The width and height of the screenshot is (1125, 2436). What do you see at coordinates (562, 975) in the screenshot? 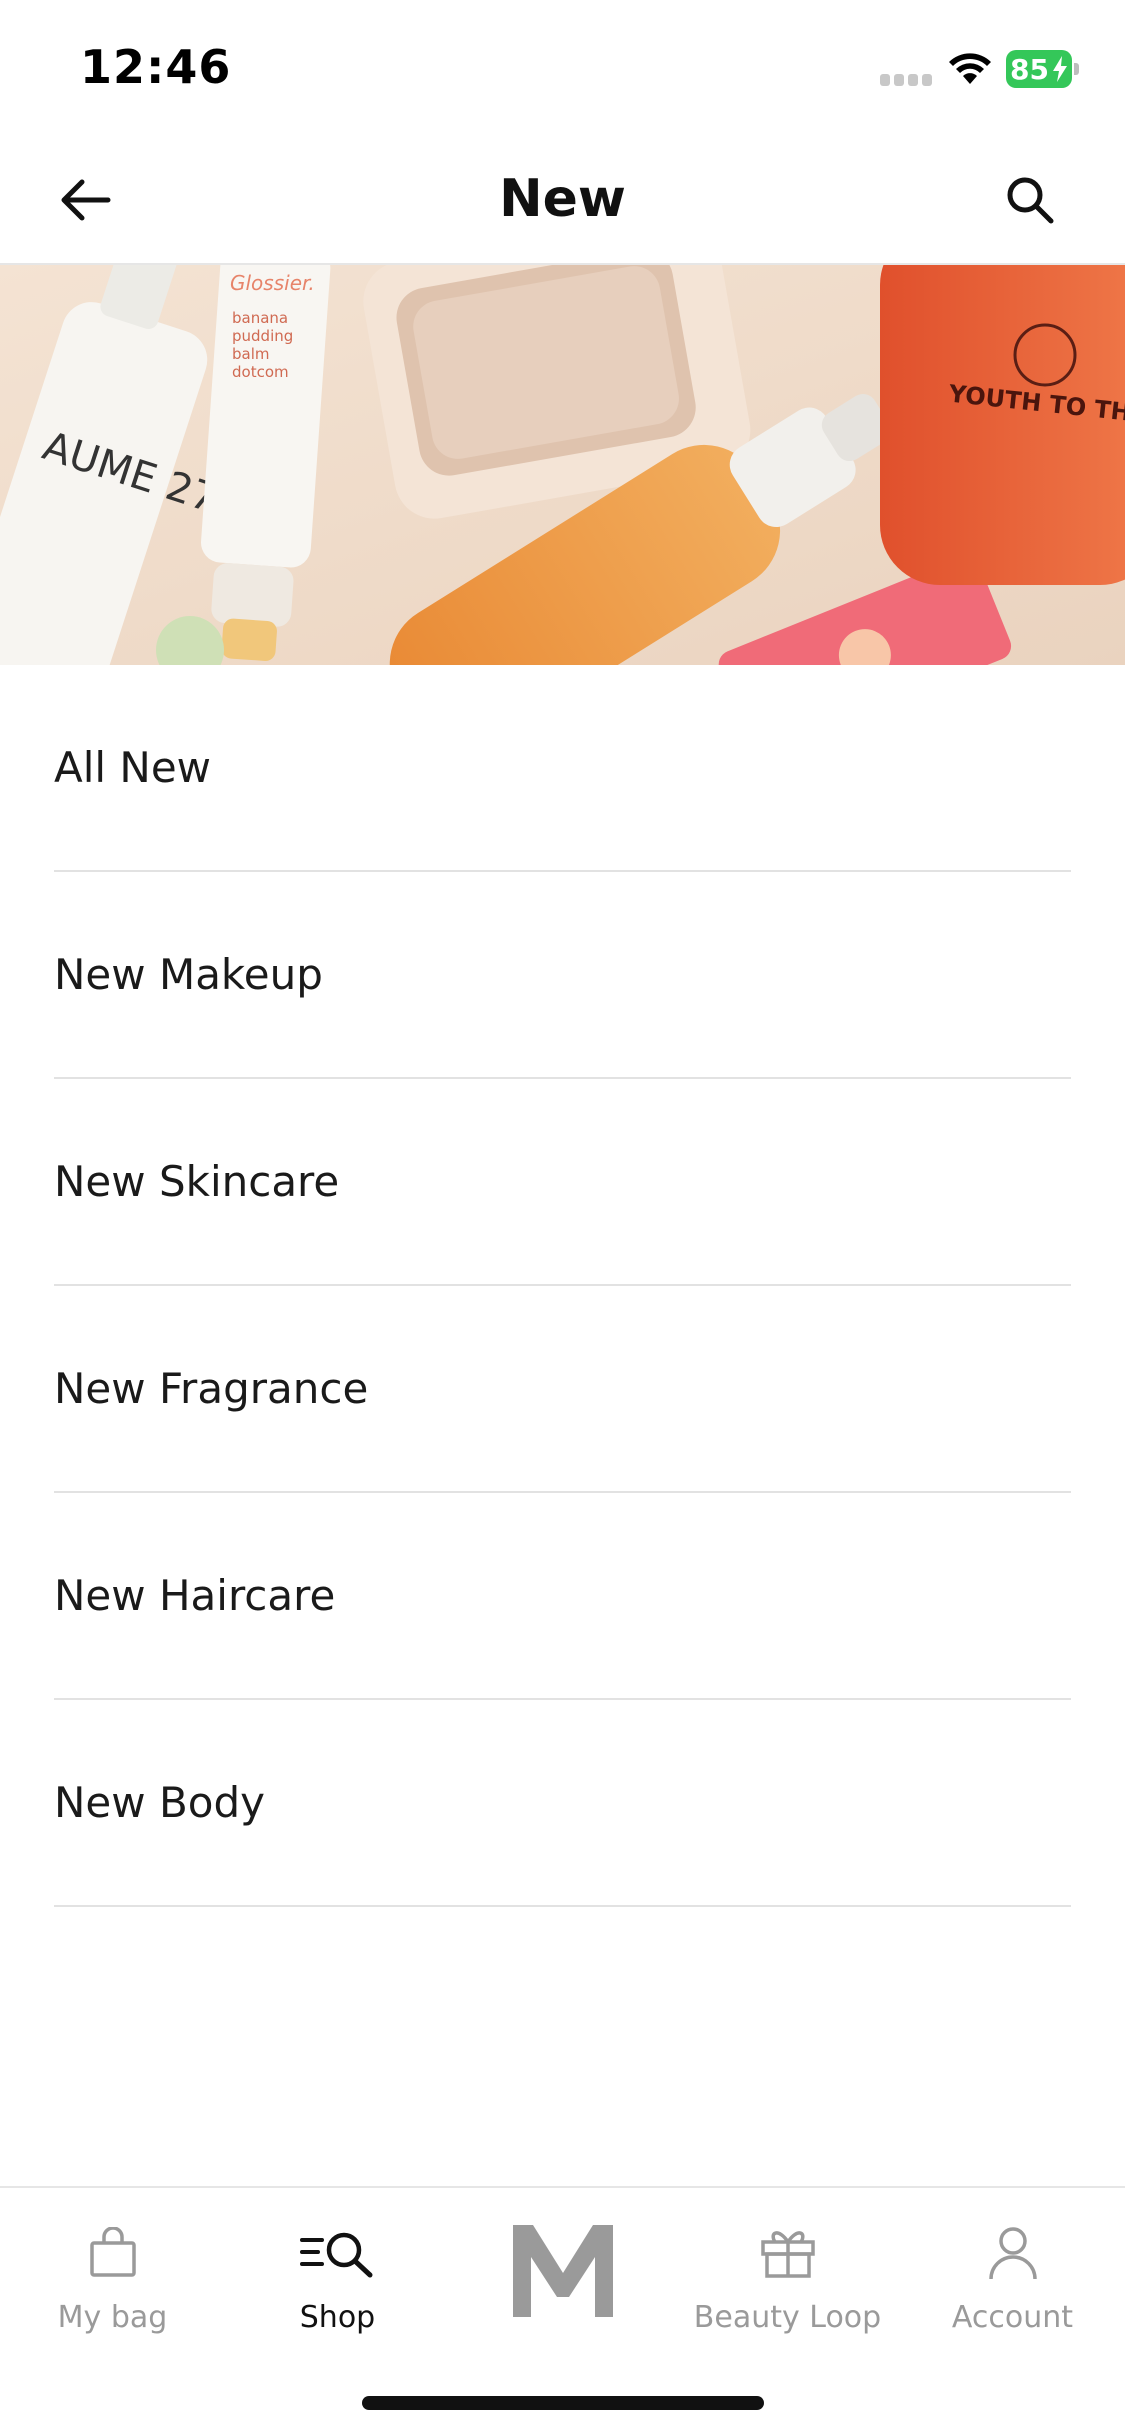
I see `category-item-new-makeup: New Makeup` at bounding box center [562, 975].